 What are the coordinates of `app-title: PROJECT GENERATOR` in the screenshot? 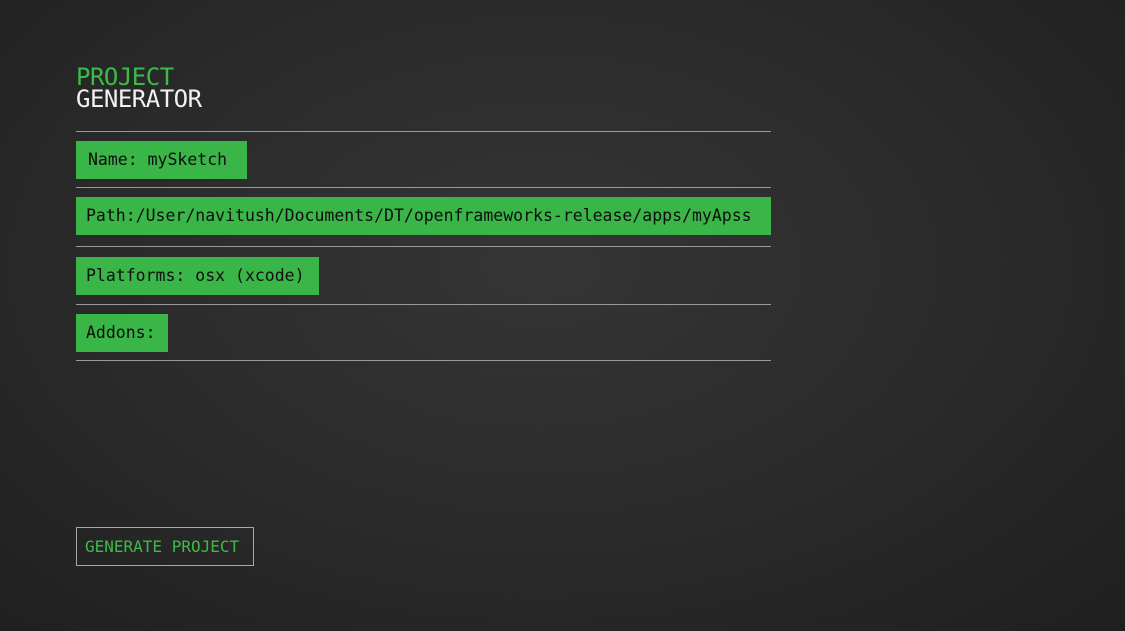 It's located at (139, 89).